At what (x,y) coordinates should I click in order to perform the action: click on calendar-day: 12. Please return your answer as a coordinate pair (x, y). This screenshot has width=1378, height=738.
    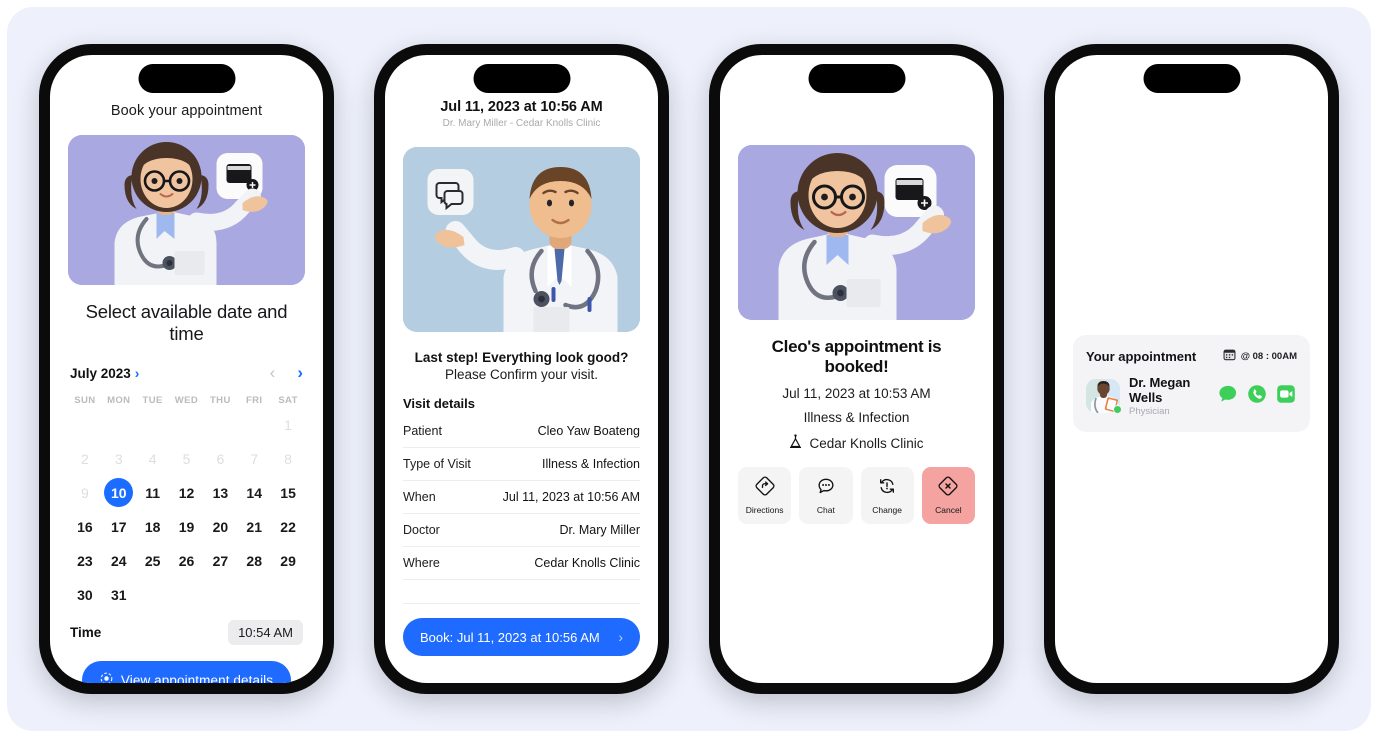
    Looking at the image, I should click on (187, 492).